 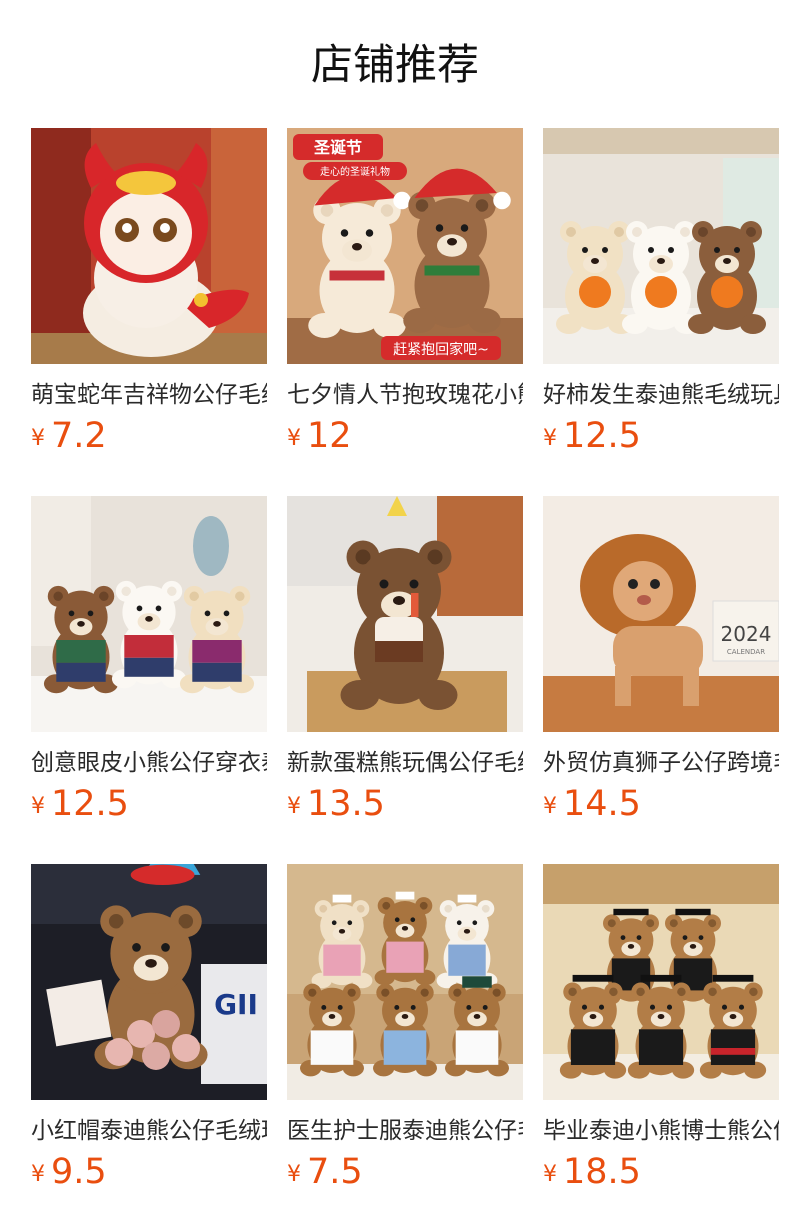 I want to click on price-value: 9.5, so click(x=79, y=1172).